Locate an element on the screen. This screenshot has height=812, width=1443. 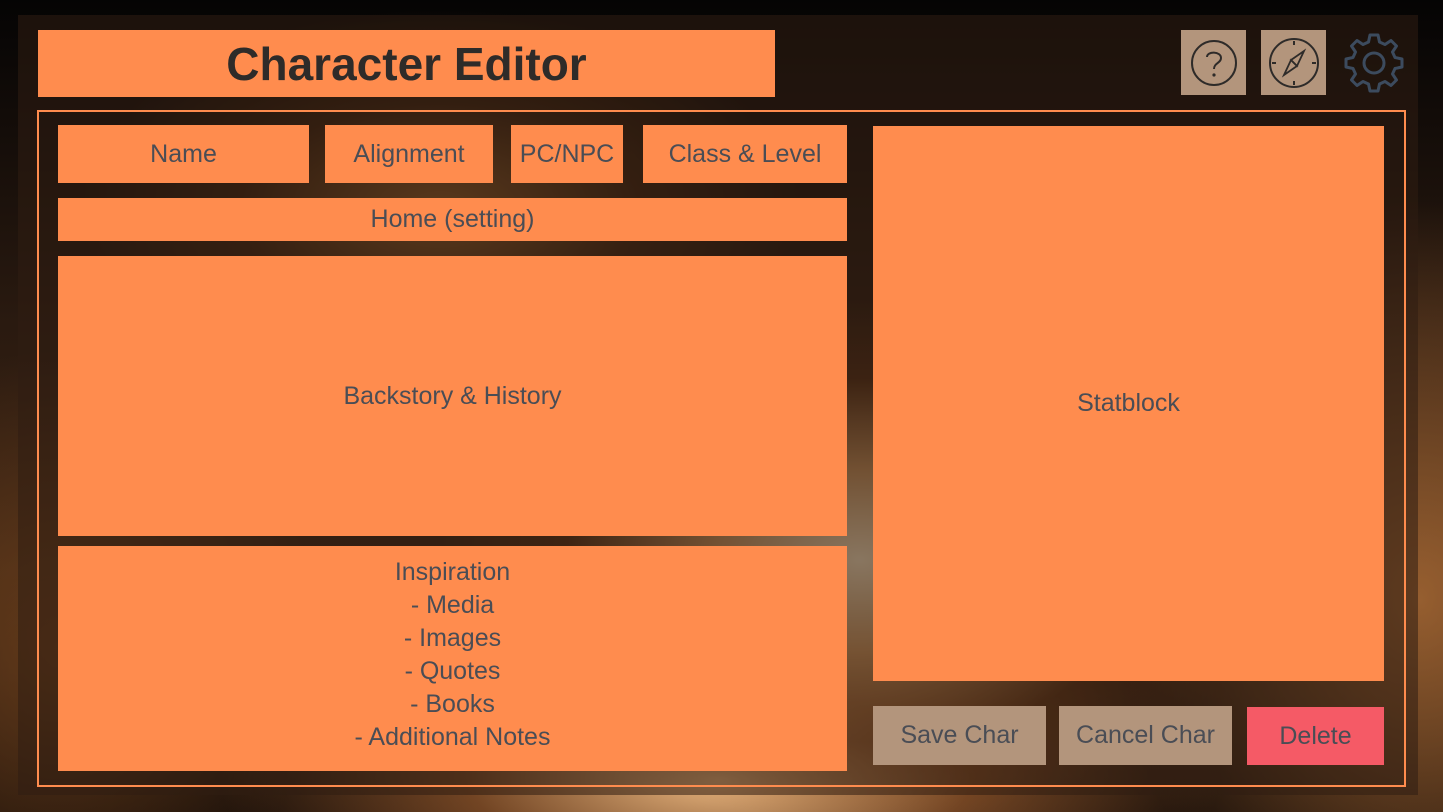
inspiration-item-images: - Images is located at coordinates (452, 638).